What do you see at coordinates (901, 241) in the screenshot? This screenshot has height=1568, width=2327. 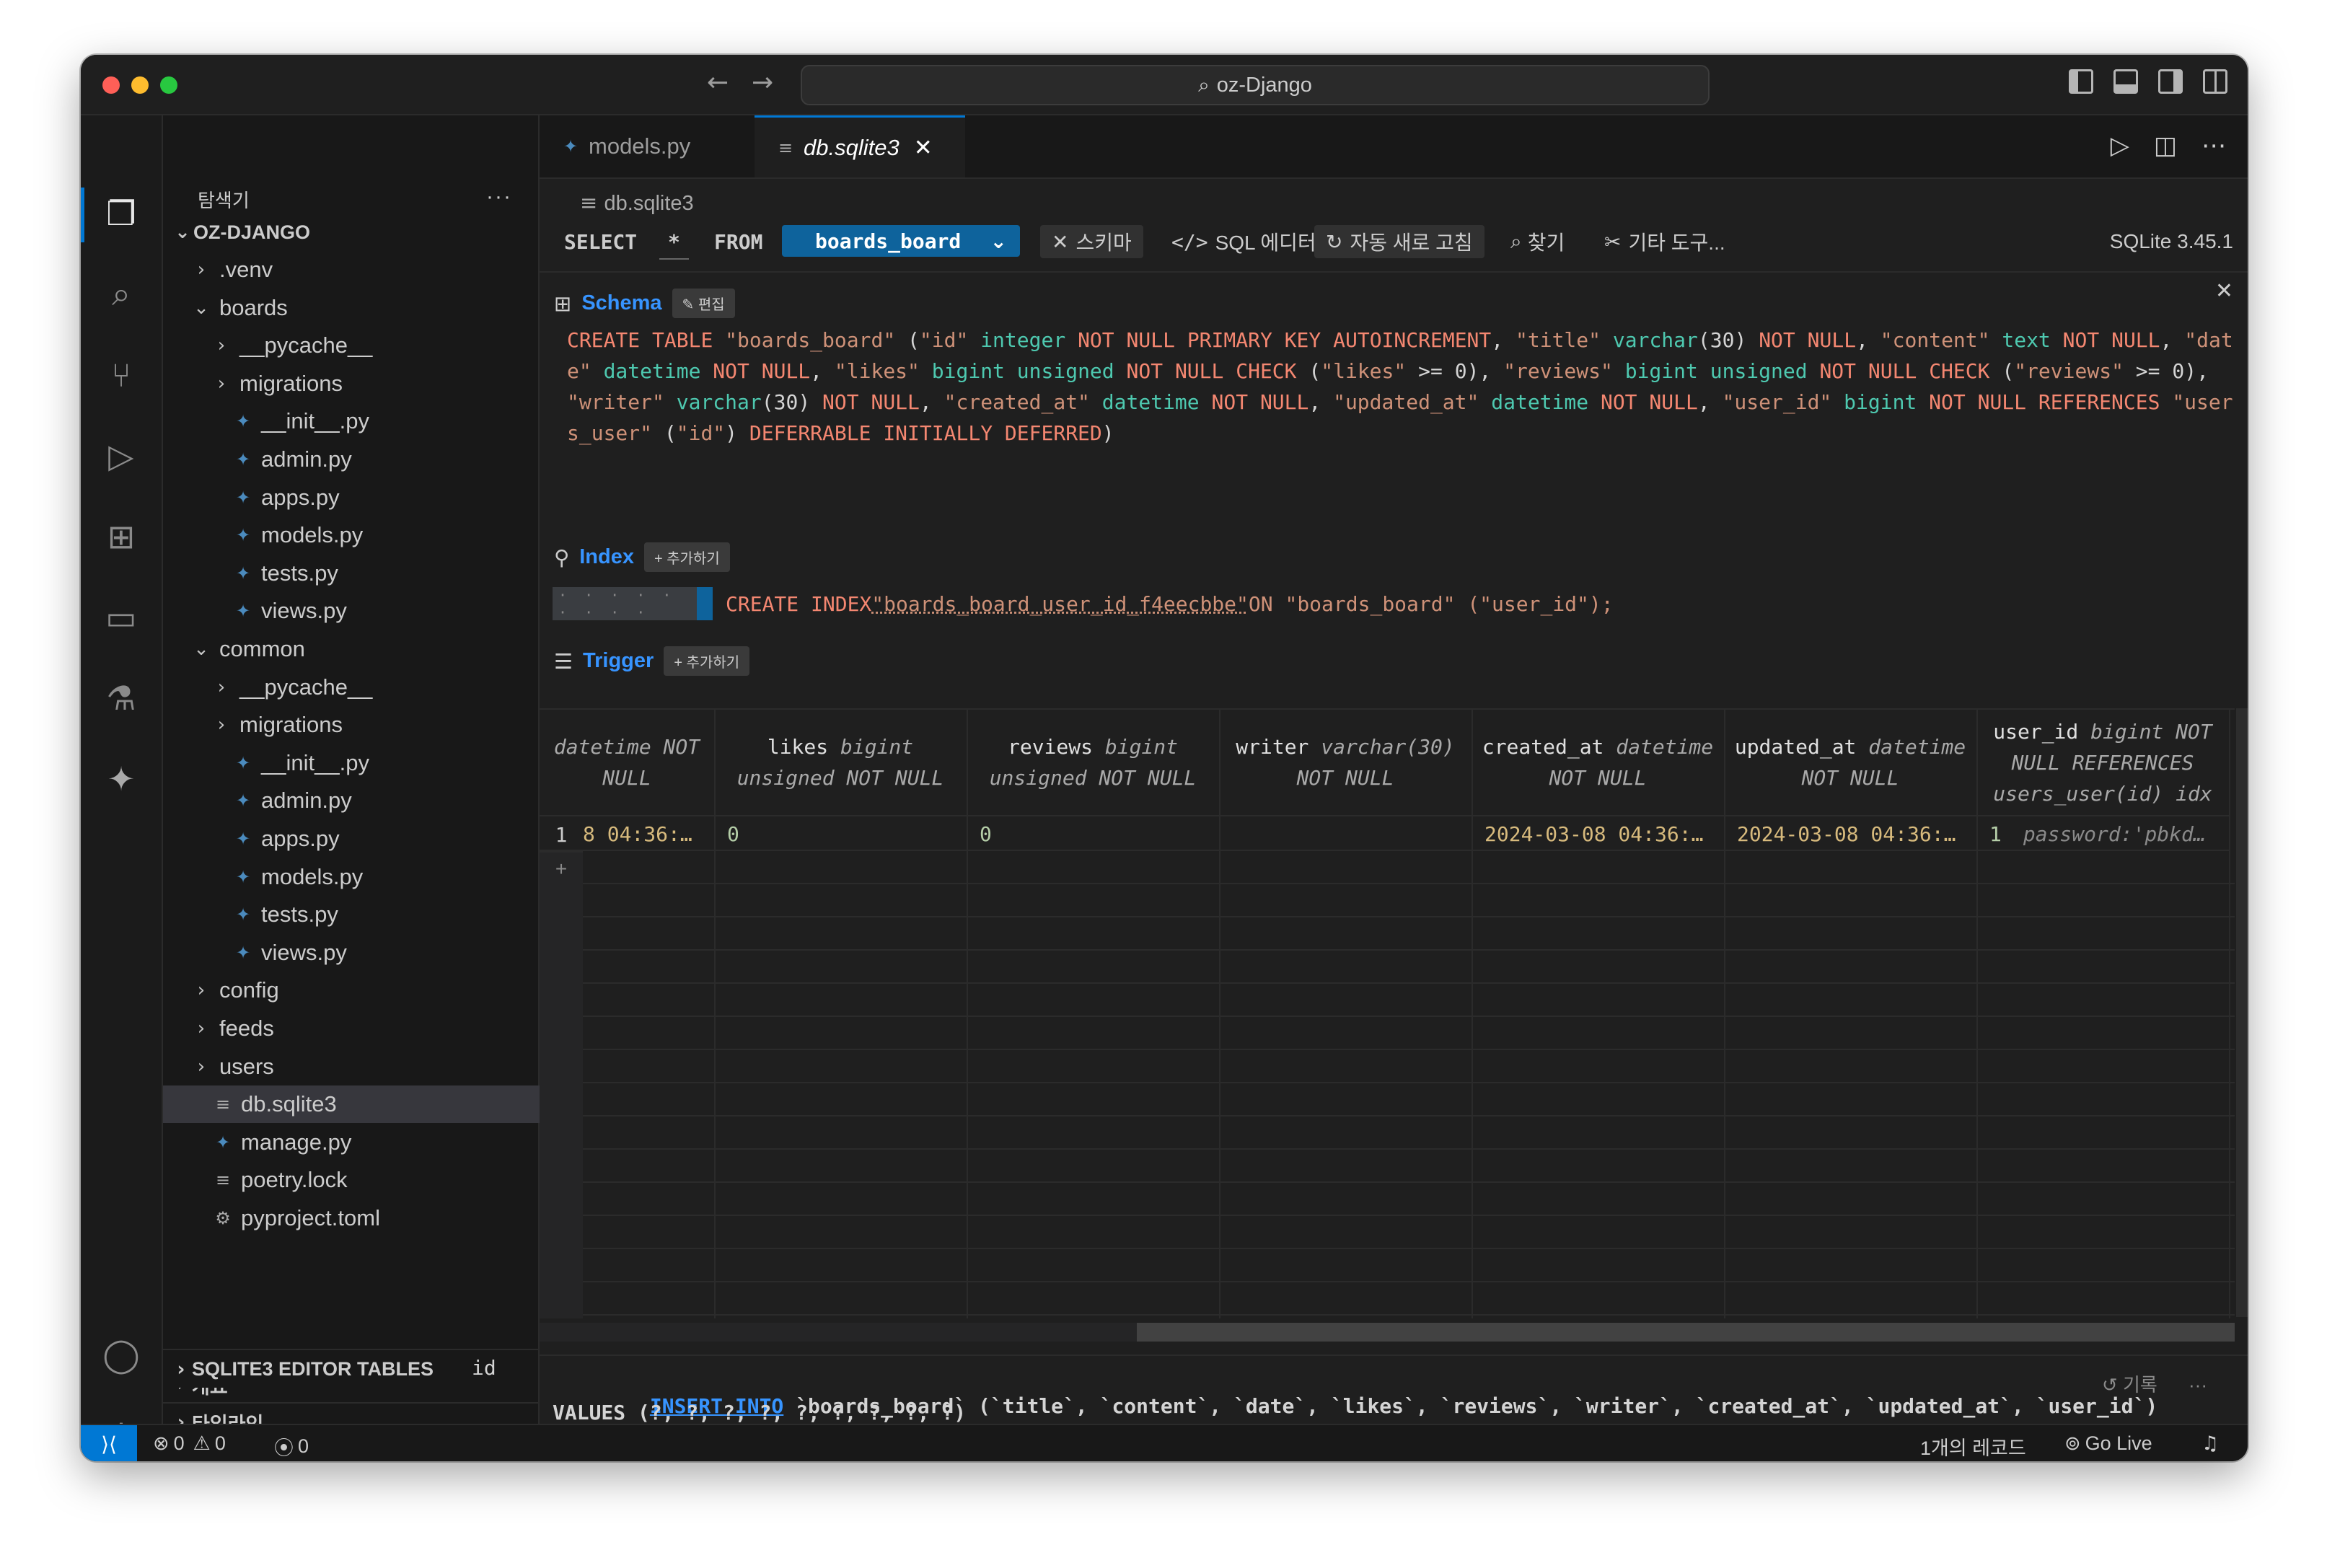 I see `table-select: boards_board ⌄` at bounding box center [901, 241].